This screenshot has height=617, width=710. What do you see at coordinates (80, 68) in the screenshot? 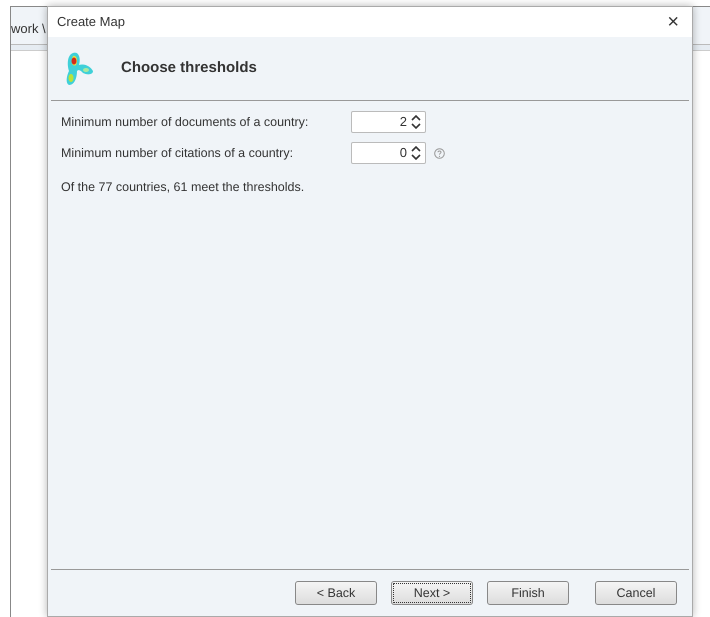
I see `heatmap-icon` at bounding box center [80, 68].